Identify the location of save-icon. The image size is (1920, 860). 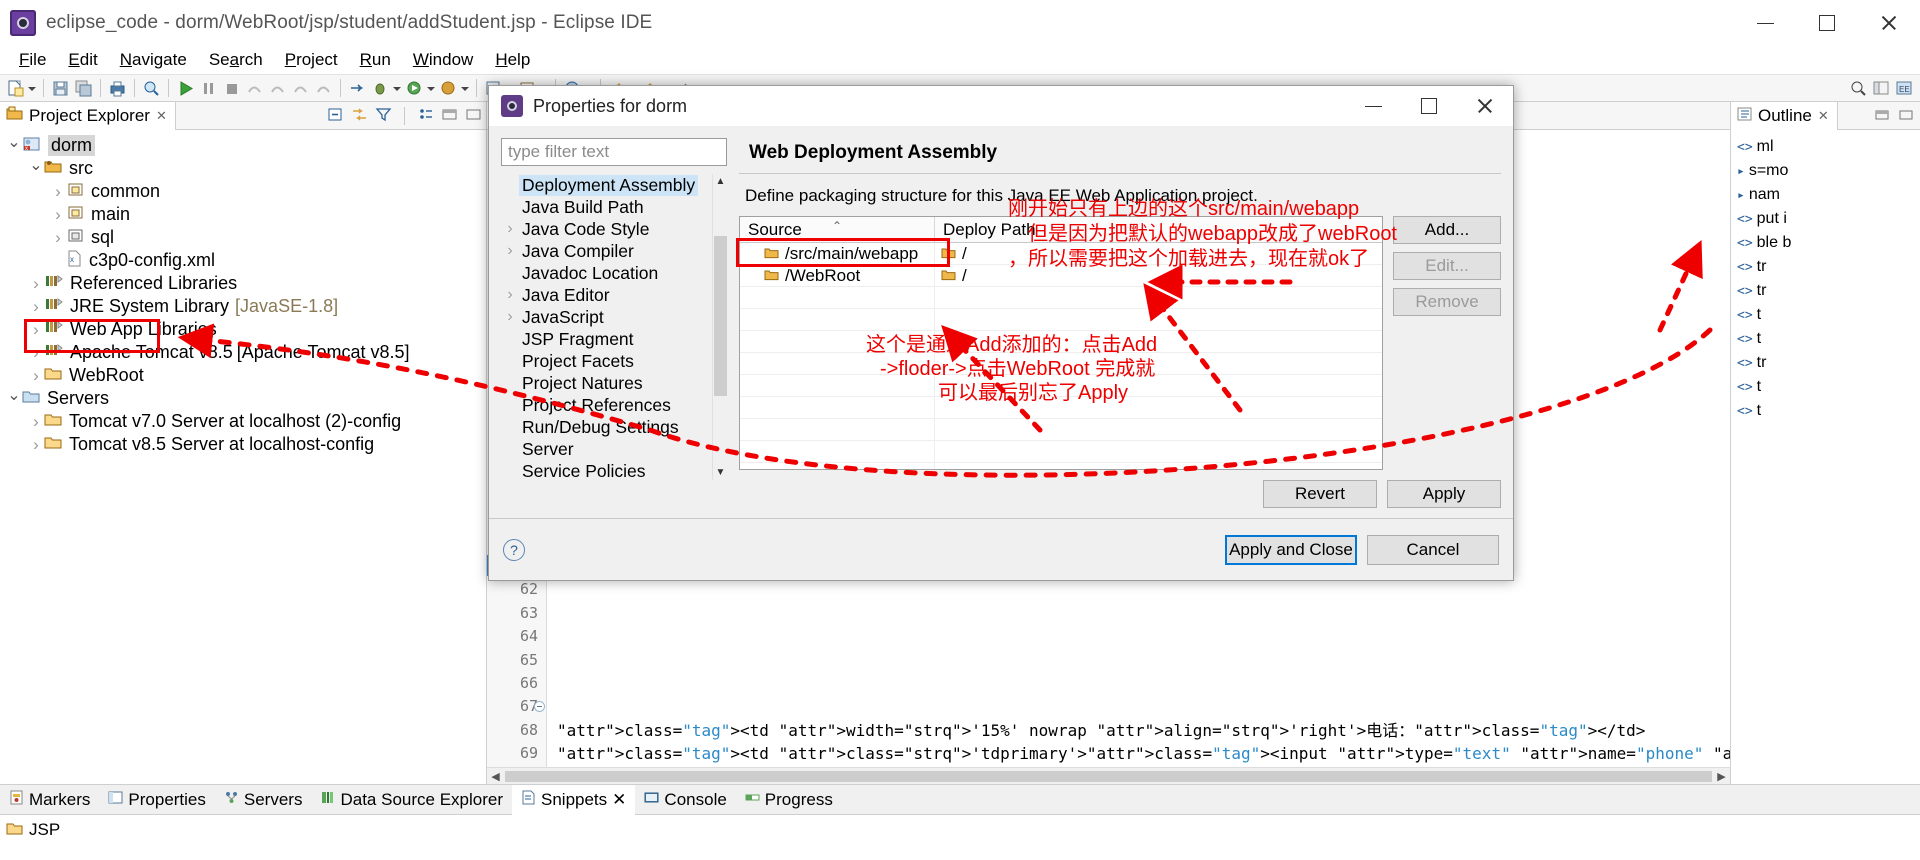
(60, 88).